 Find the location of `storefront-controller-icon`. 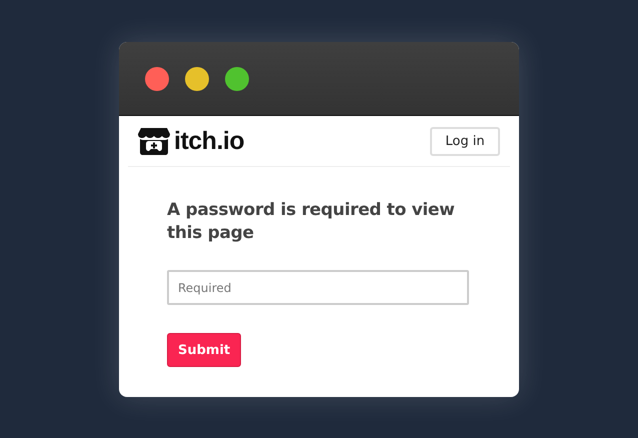

storefront-controller-icon is located at coordinates (154, 141).